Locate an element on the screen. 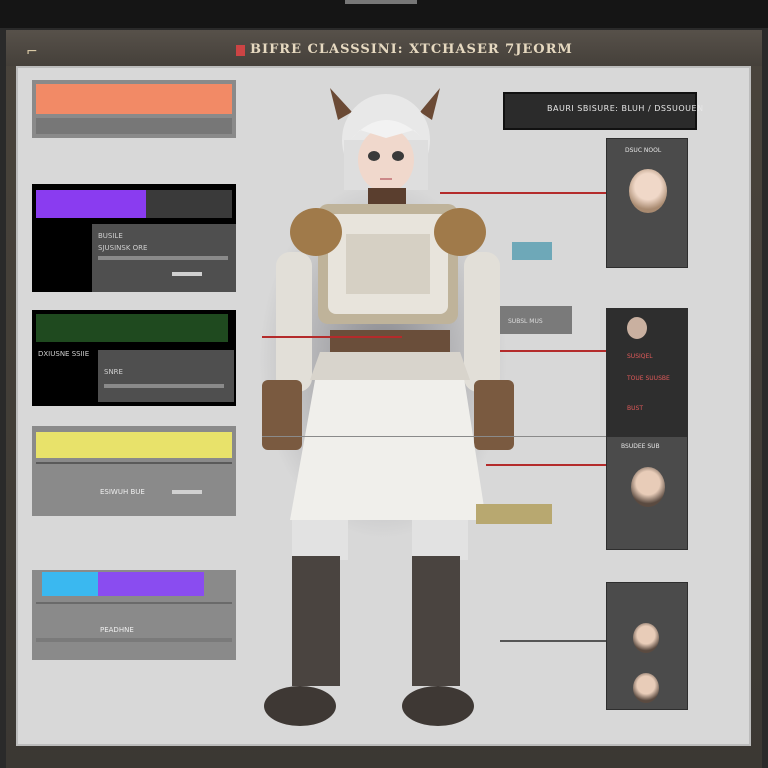 The image size is (768, 768). swatch-teal is located at coordinates (532, 251).